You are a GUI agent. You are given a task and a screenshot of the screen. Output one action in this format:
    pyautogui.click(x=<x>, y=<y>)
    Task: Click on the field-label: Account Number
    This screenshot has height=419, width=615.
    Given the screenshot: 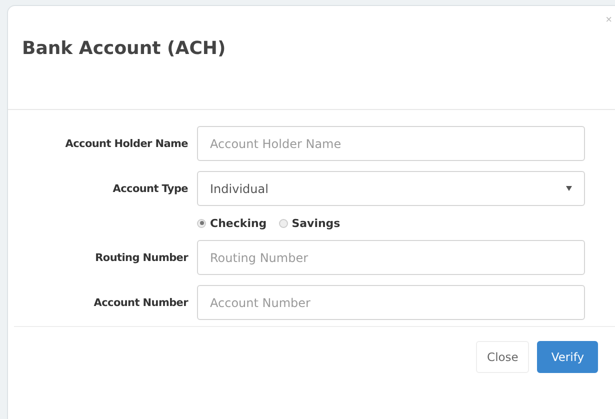 What is the action you would take?
    pyautogui.click(x=141, y=302)
    